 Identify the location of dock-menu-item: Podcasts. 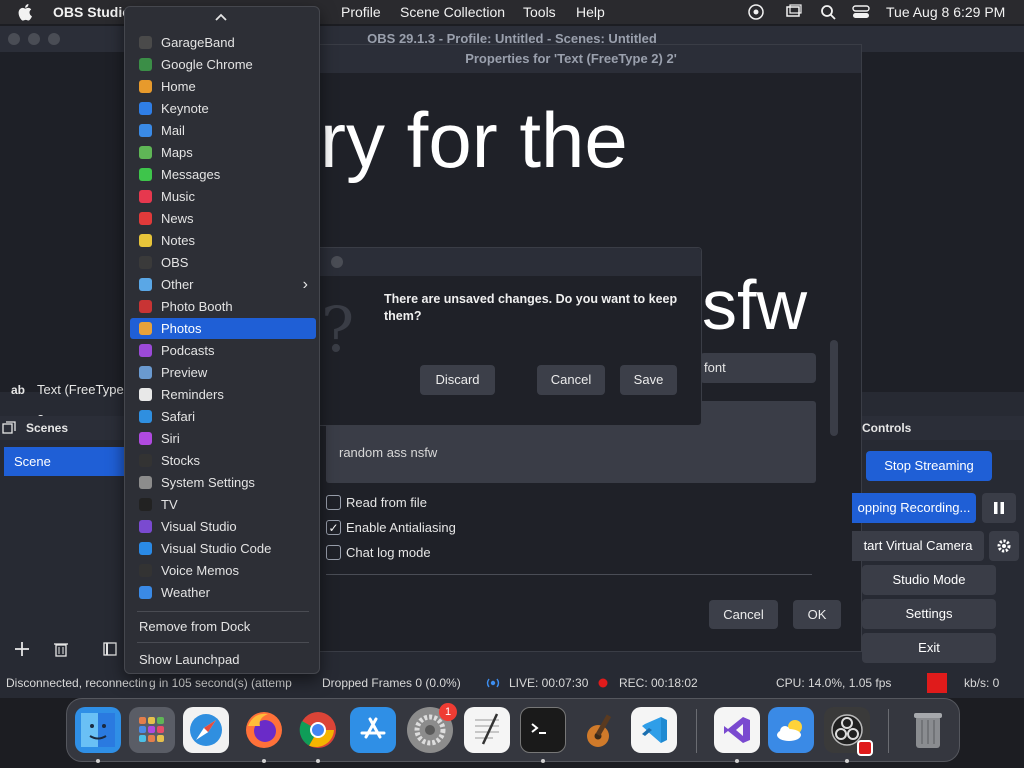
(223, 350).